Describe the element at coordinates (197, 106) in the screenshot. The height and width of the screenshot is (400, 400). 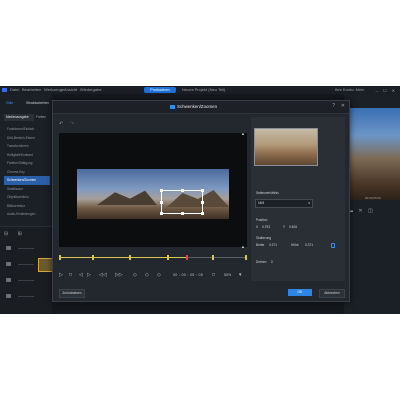
I see `dialog-title: Schwenken/Zoomen` at that location.